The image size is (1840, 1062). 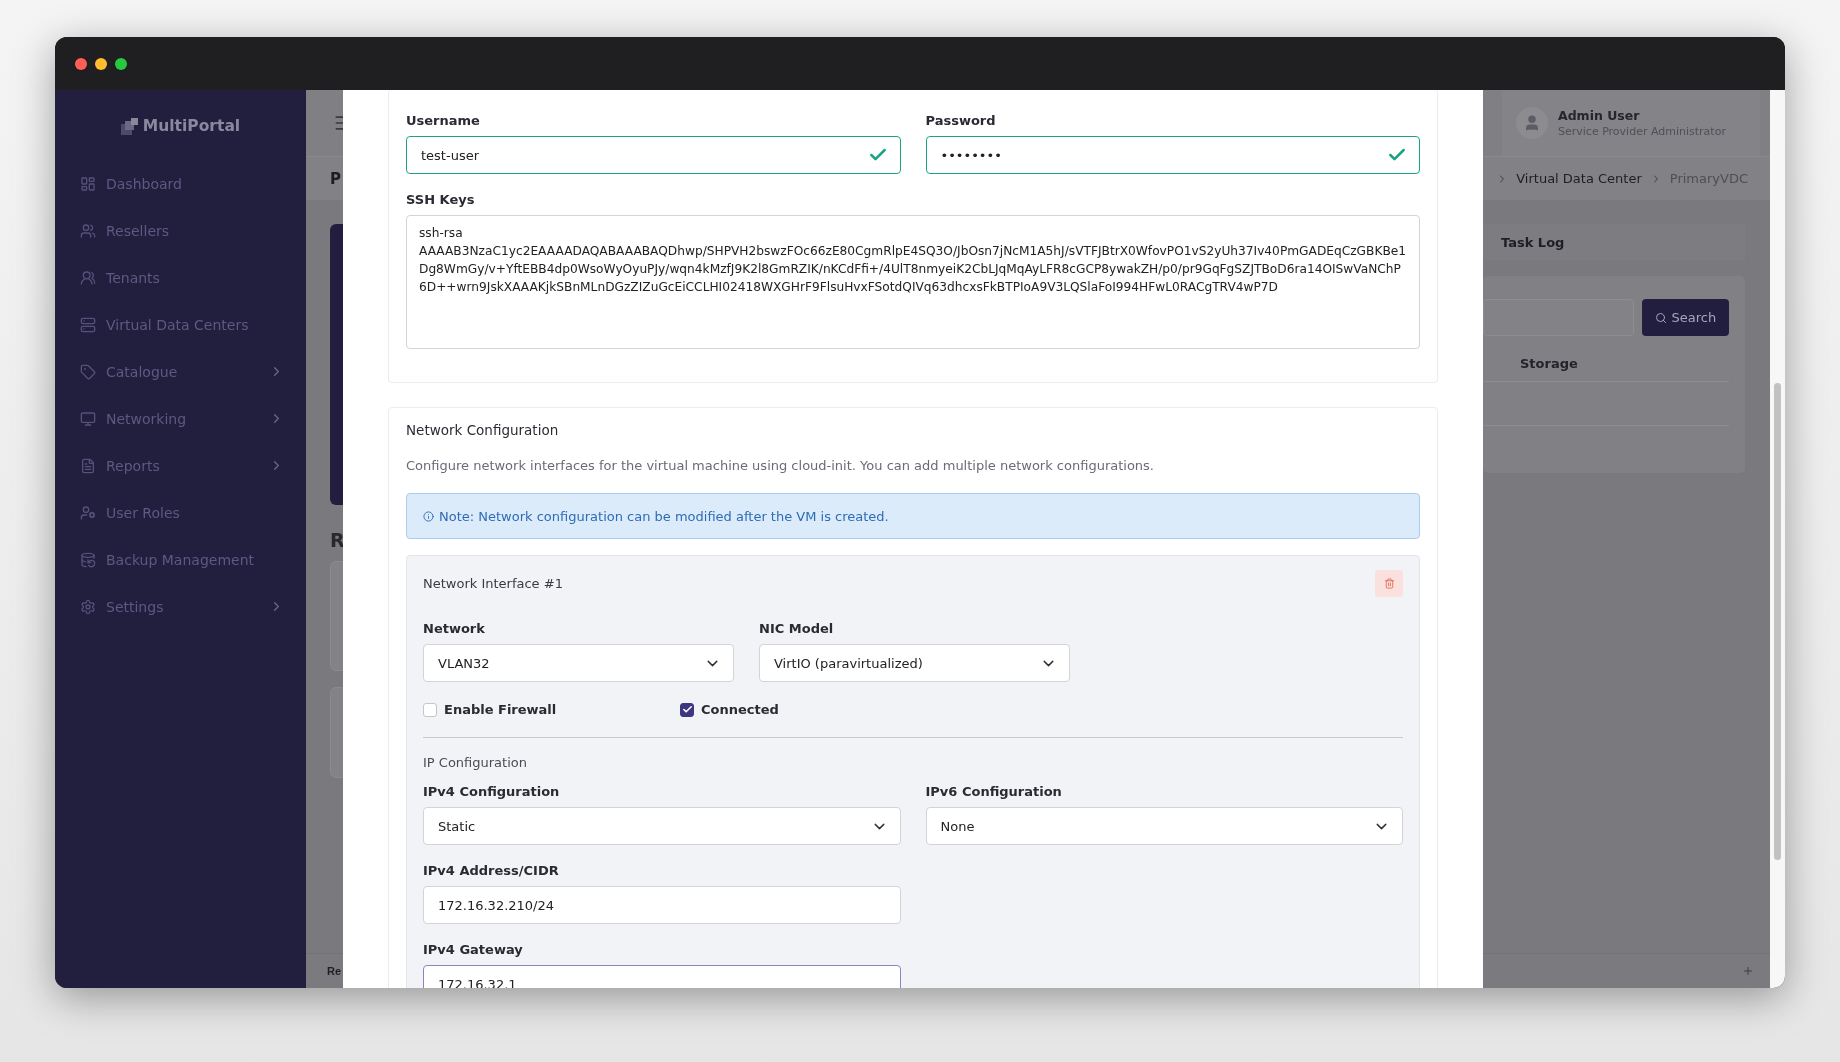 What do you see at coordinates (129, 126) in the screenshot?
I see `logo-icon` at bounding box center [129, 126].